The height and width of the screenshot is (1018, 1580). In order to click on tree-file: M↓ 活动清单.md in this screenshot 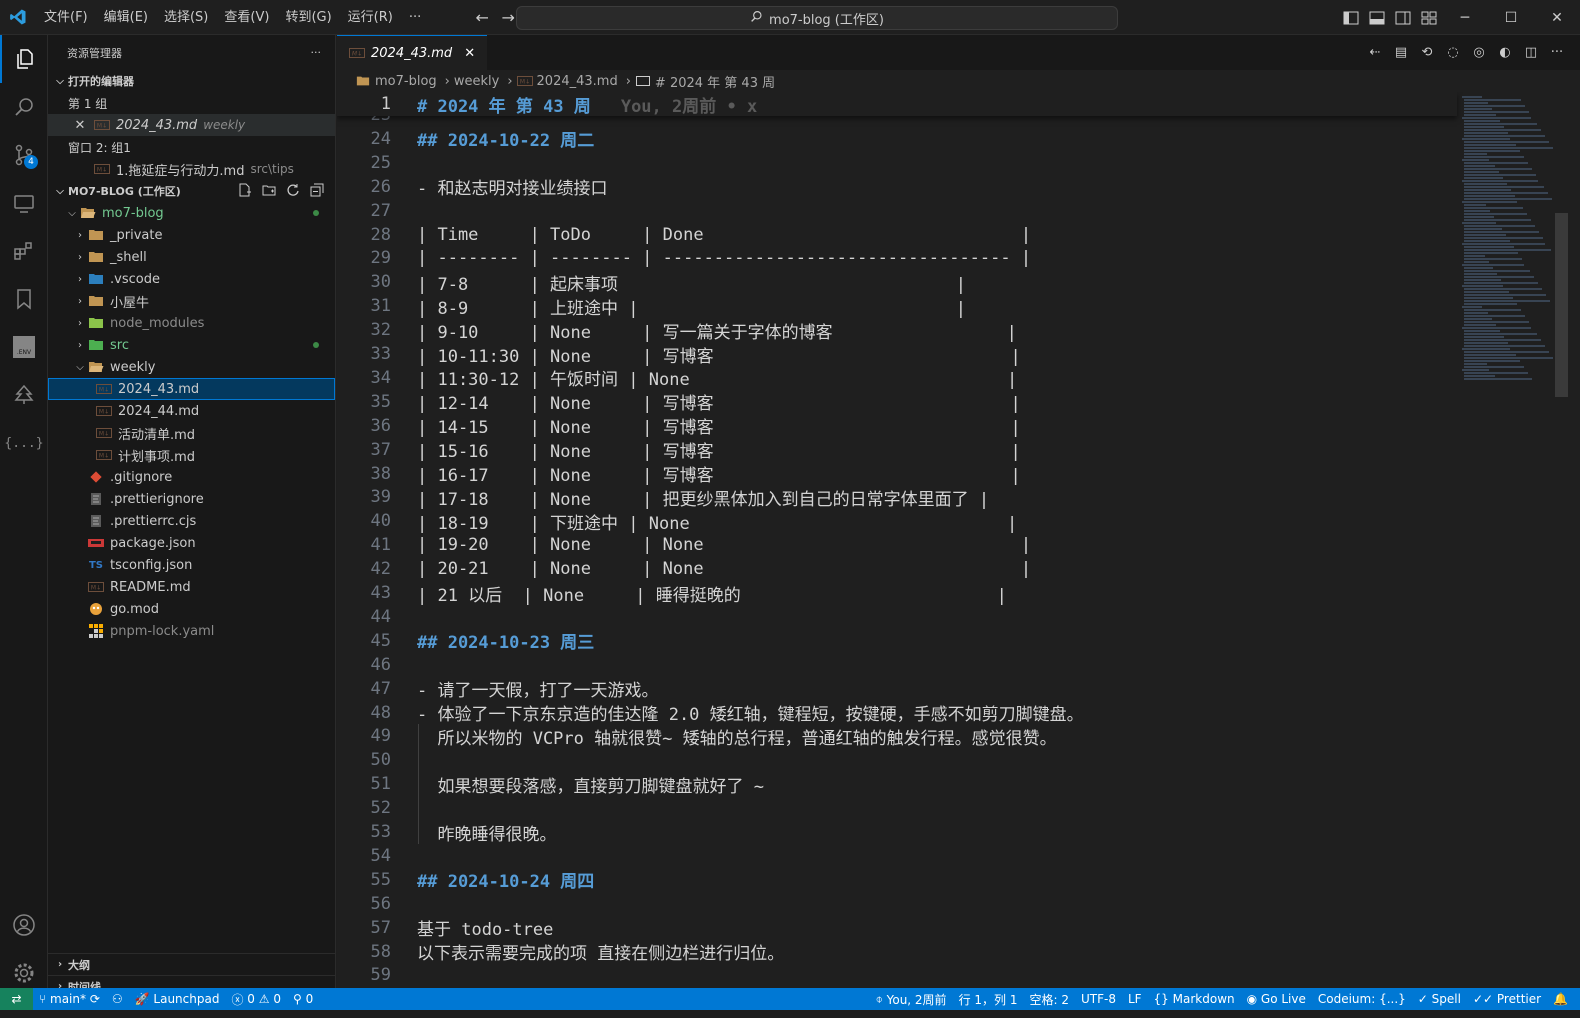, I will do `click(191, 433)`.